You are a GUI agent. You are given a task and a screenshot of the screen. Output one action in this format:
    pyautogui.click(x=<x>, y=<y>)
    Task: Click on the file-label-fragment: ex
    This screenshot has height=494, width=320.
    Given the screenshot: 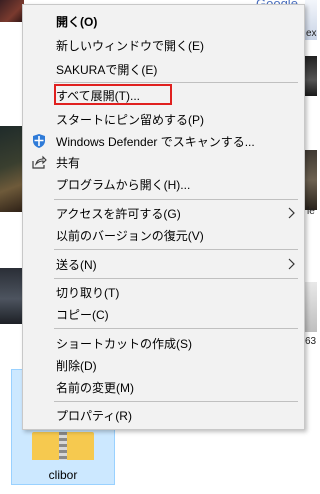 What is the action you would take?
    pyautogui.click(x=311, y=33)
    